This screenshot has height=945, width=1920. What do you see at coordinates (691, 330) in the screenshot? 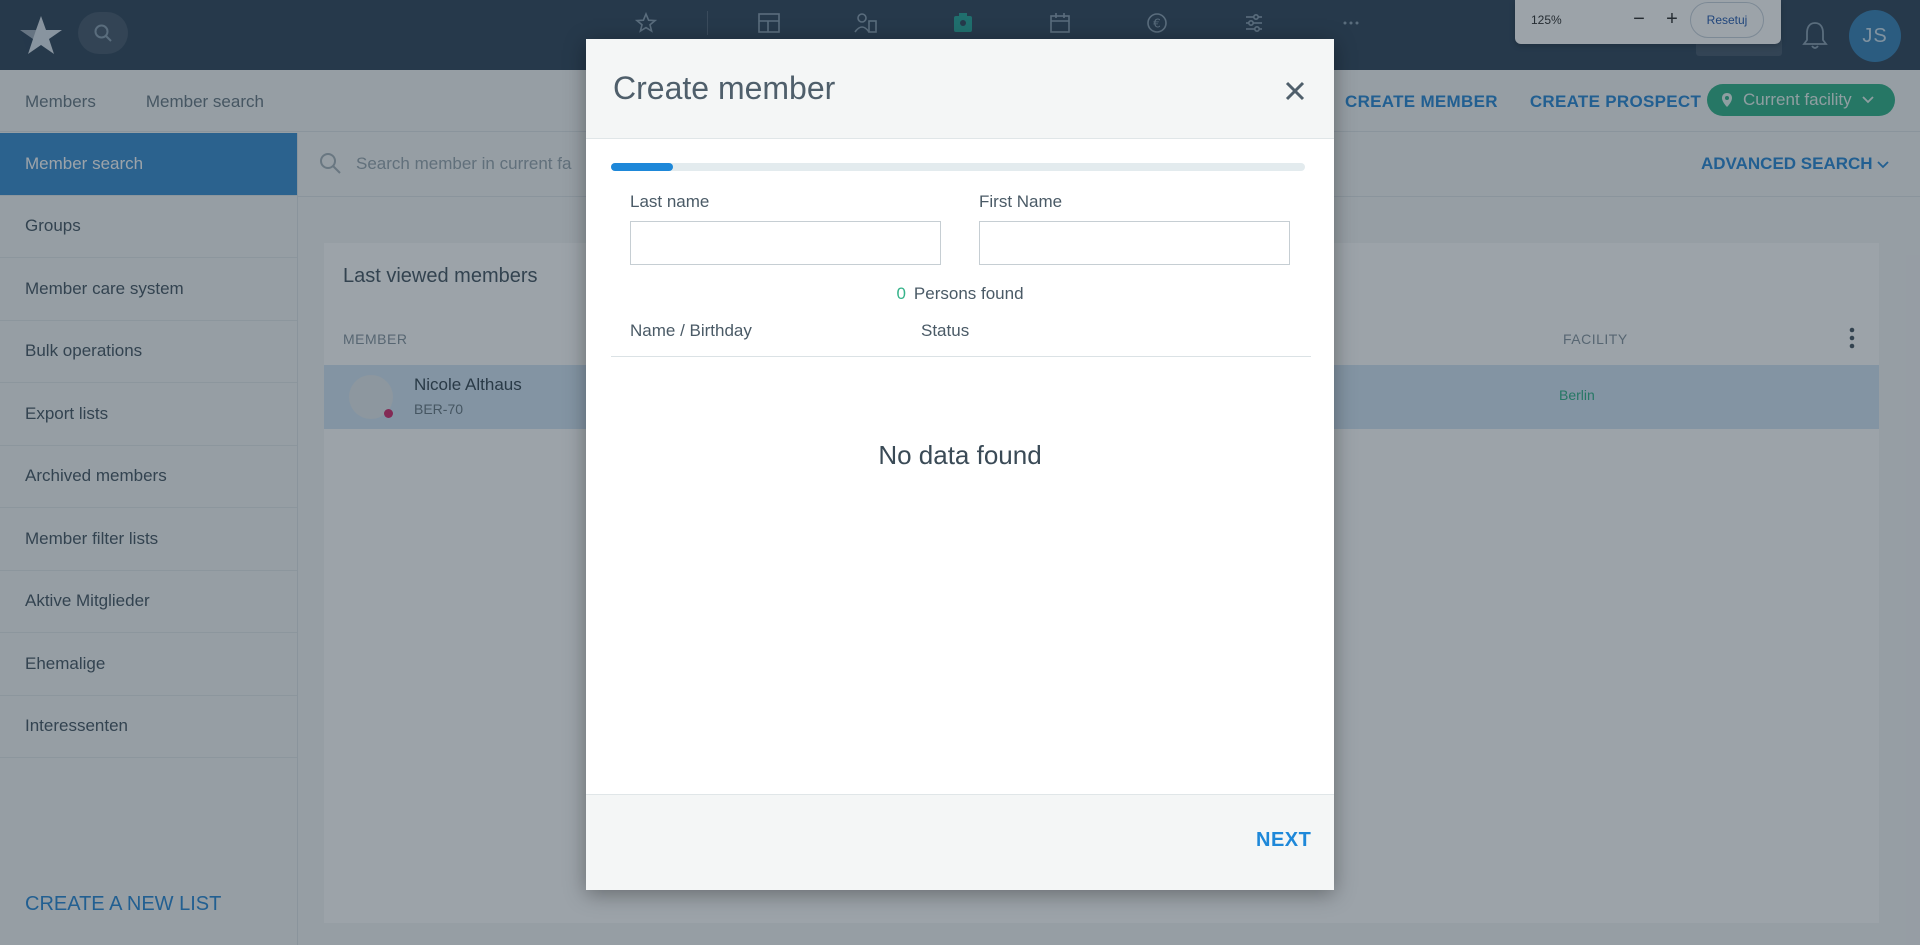
I see `column-name-birthday: Name / Birthday` at bounding box center [691, 330].